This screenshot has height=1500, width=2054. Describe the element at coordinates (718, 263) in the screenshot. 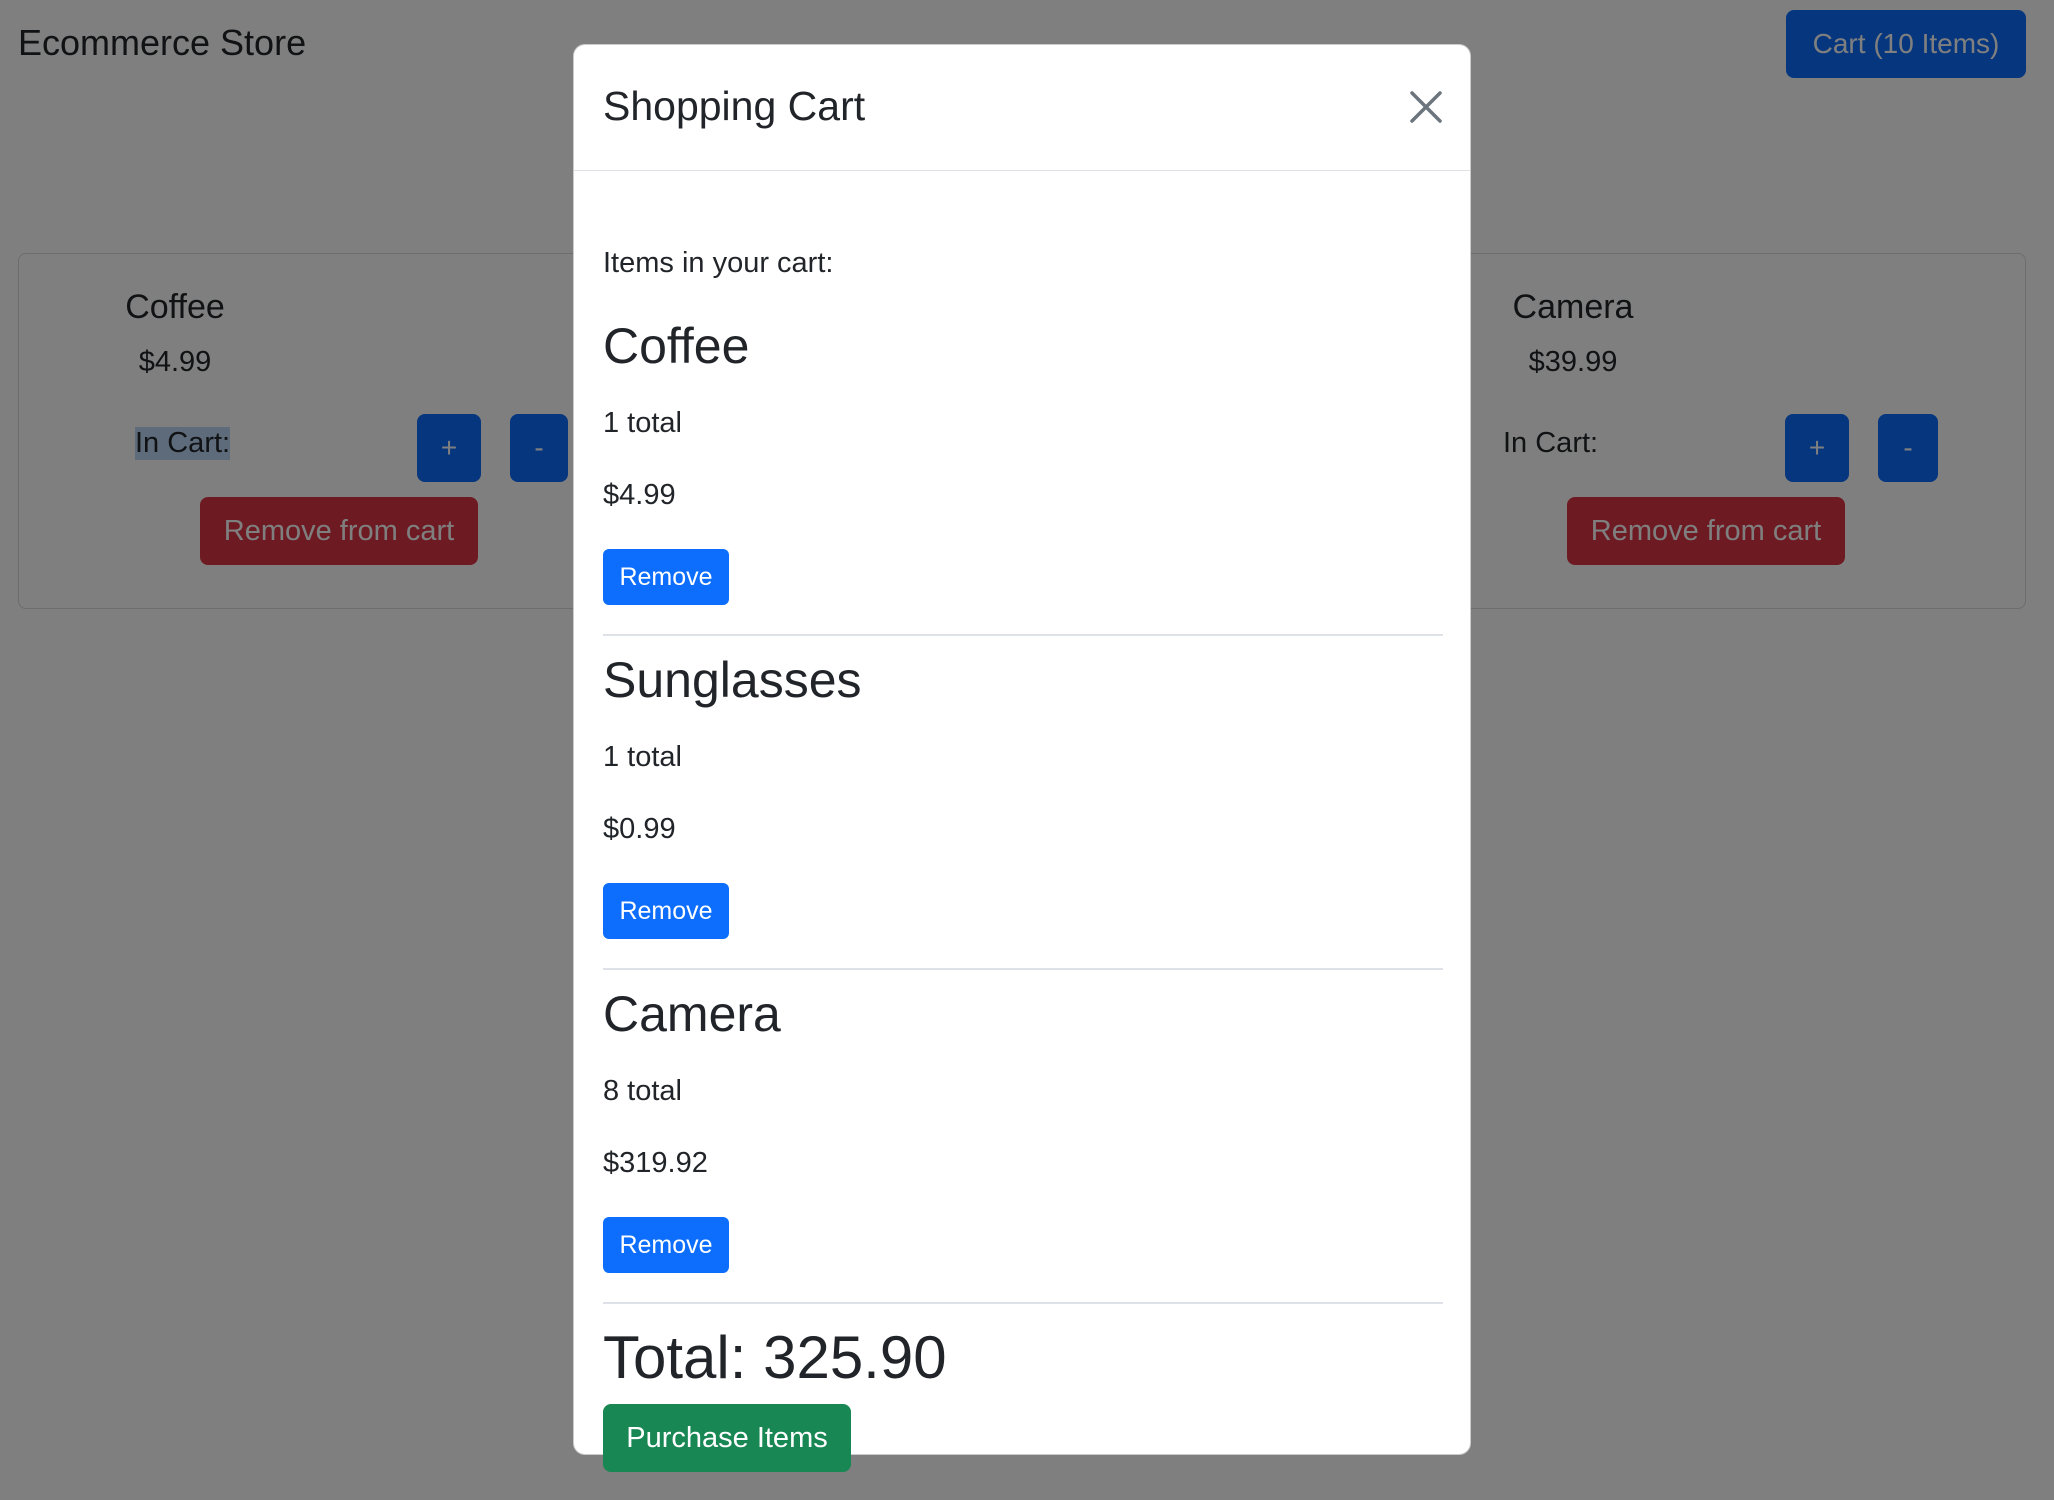

I see `cart-intro-text: Items in your cart:` at that location.